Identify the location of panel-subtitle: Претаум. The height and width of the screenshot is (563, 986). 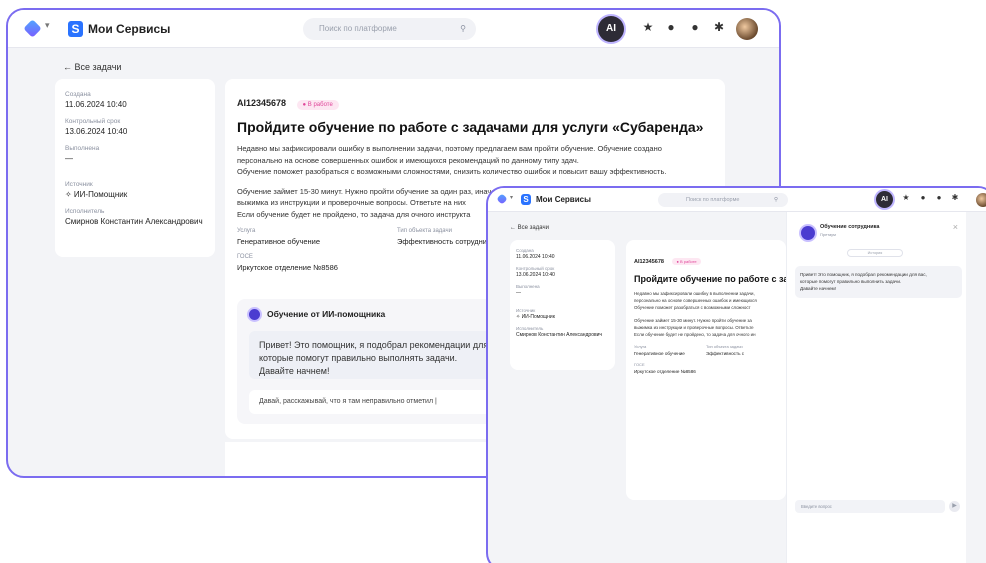
(828, 234).